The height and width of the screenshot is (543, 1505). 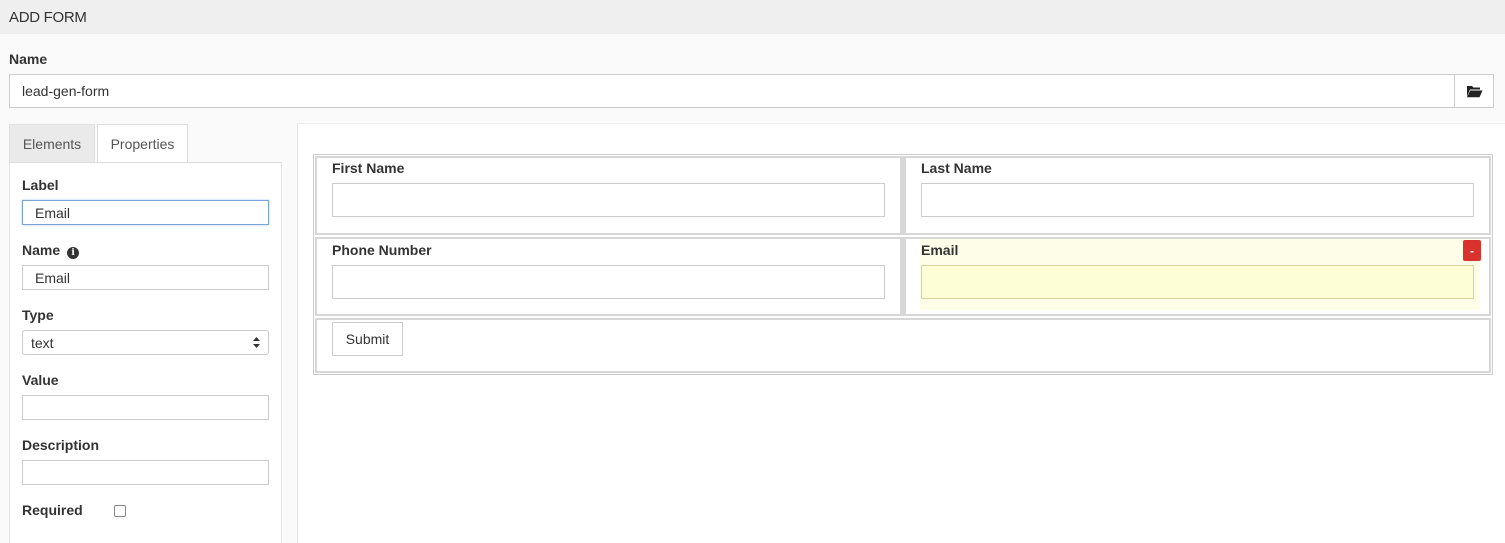 What do you see at coordinates (40, 185) in the screenshot?
I see `label-property-label: Label` at bounding box center [40, 185].